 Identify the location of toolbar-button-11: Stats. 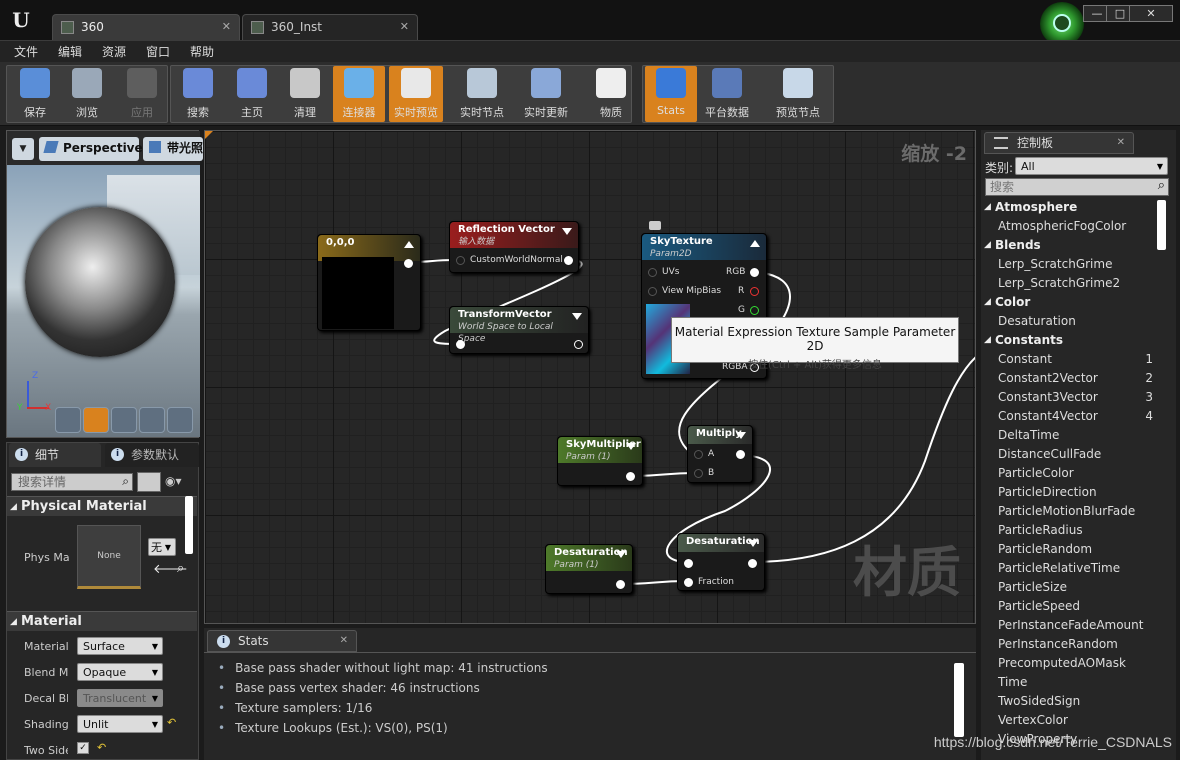
(671, 94).